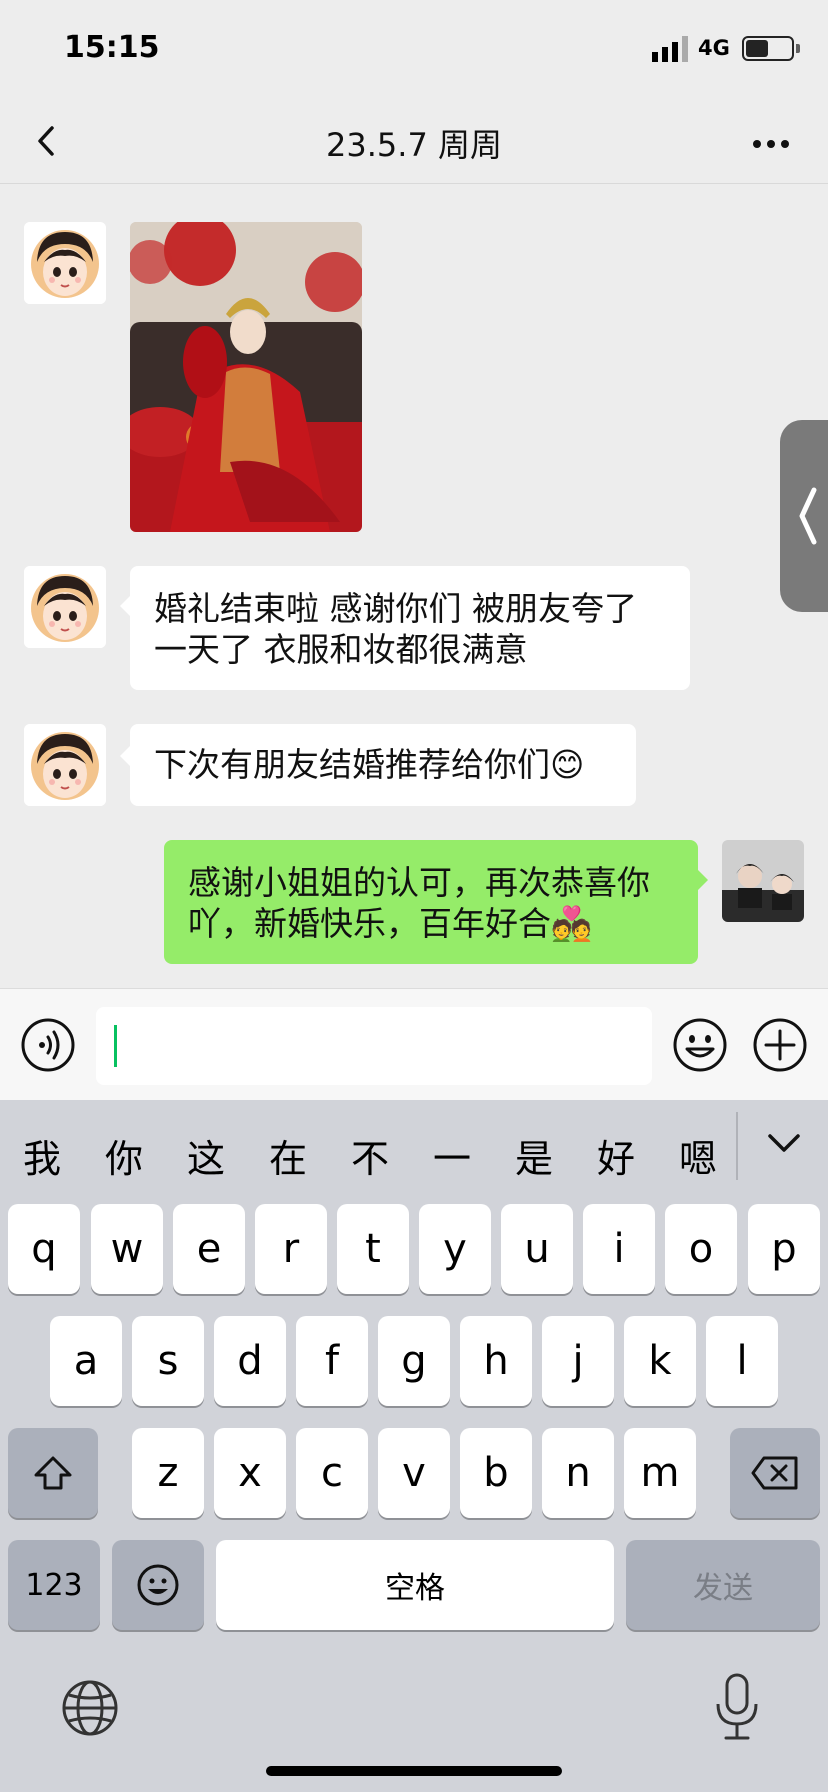 This screenshot has width=828, height=1792. Describe the element at coordinates (127, 1249) in the screenshot. I see `key-w: w` at that location.